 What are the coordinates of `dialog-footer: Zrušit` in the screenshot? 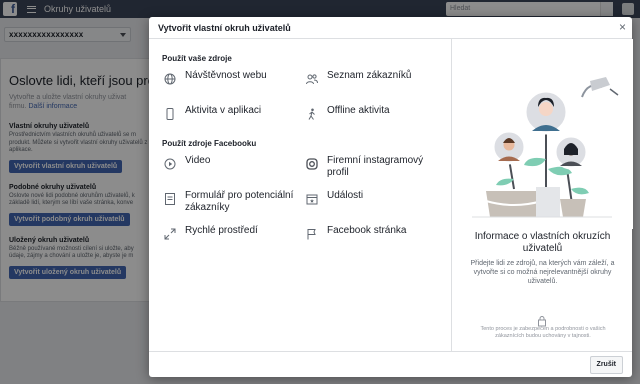 It's located at (390, 364).